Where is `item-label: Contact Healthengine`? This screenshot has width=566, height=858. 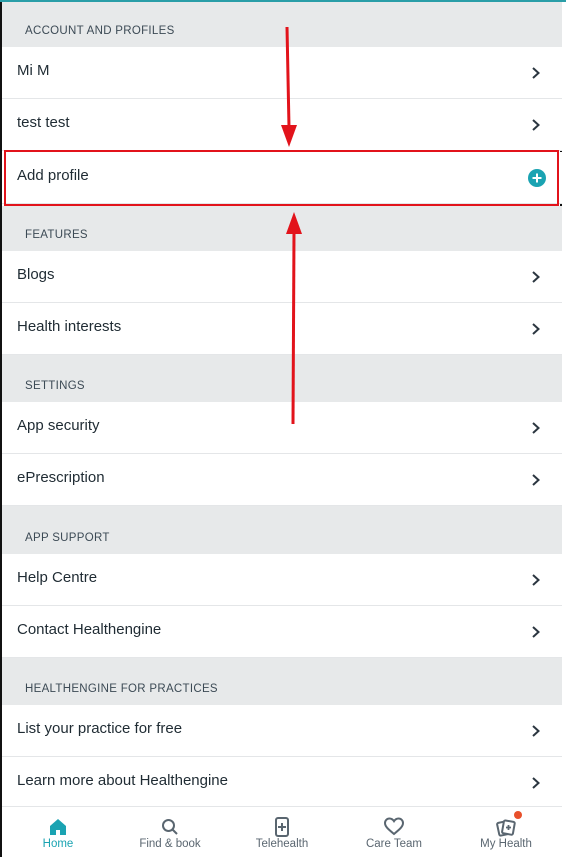
item-label: Contact Healthengine is located at coordinates (89, 629).